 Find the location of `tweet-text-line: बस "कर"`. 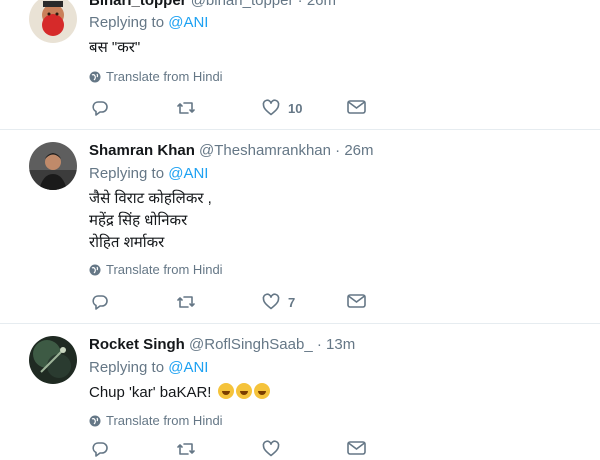

tweet-text-line: बस "कर" is located at coordinates (115, 47).